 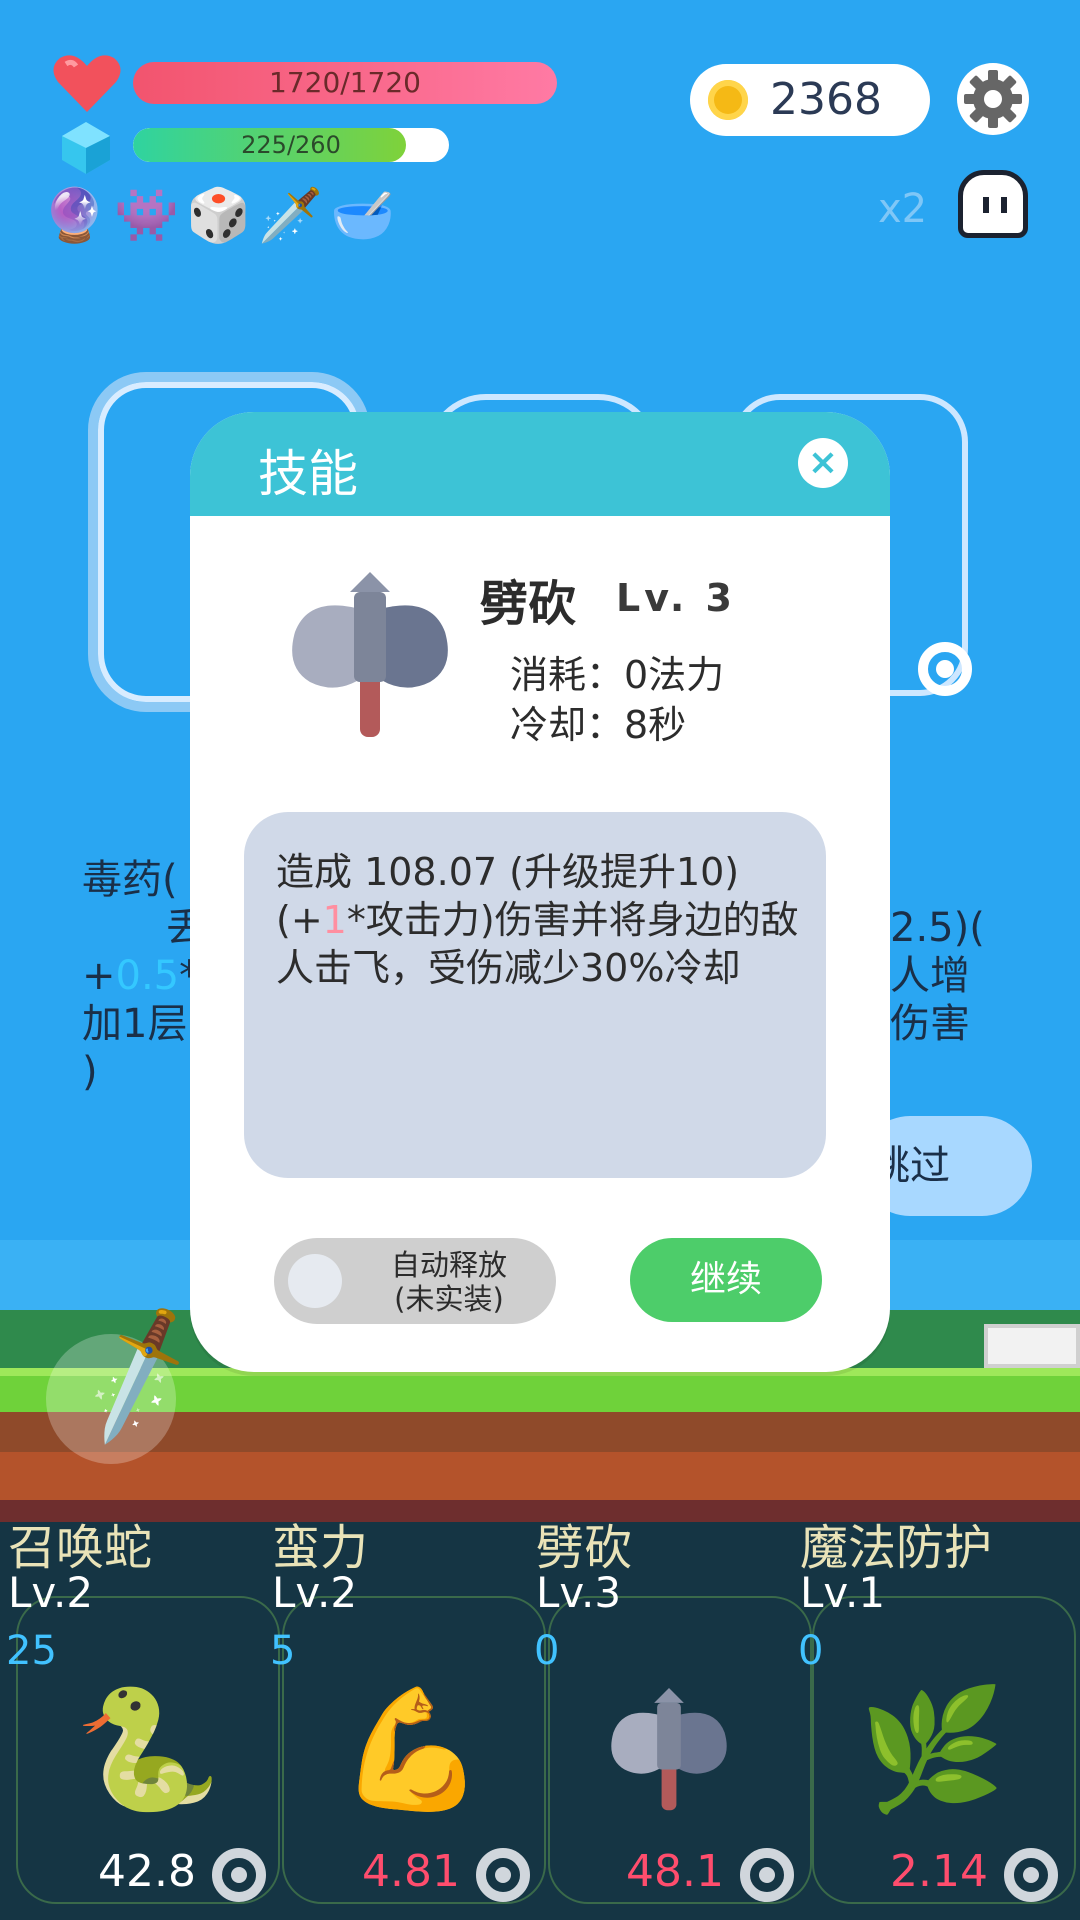 I want to click on auto-cast-label: 自动释放 (未实装), so click(x=448, y=1282).